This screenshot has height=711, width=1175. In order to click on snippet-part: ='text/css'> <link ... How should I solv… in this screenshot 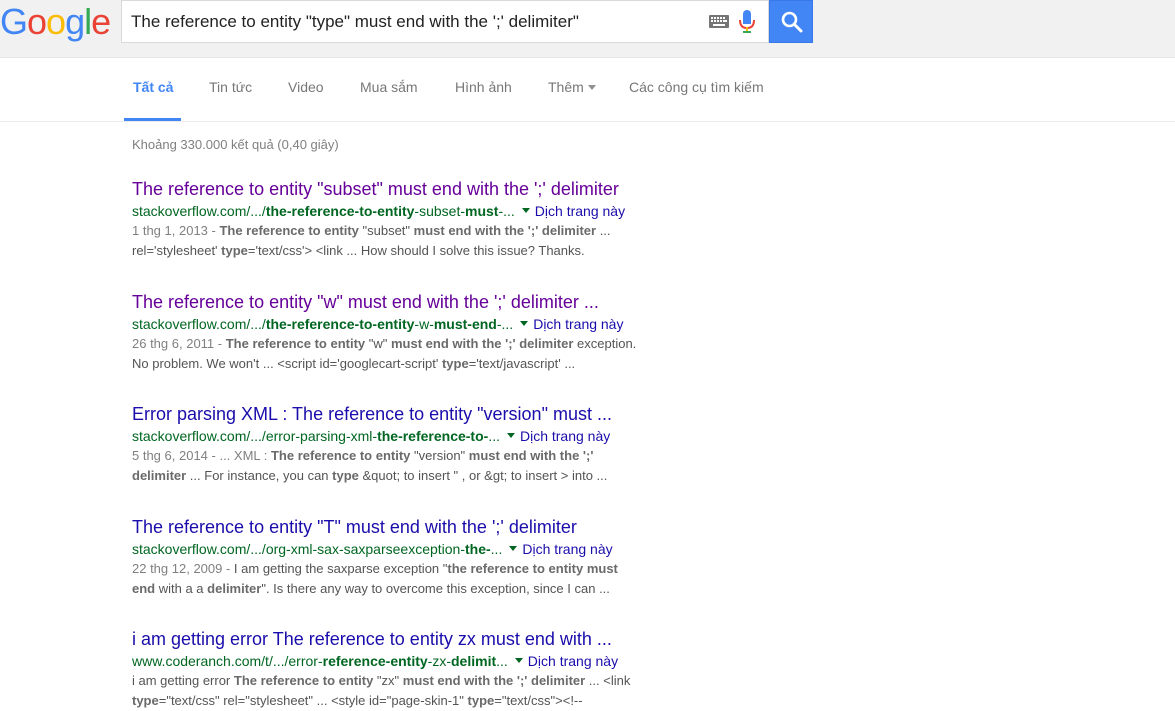, I will do `click(416, 250)`.